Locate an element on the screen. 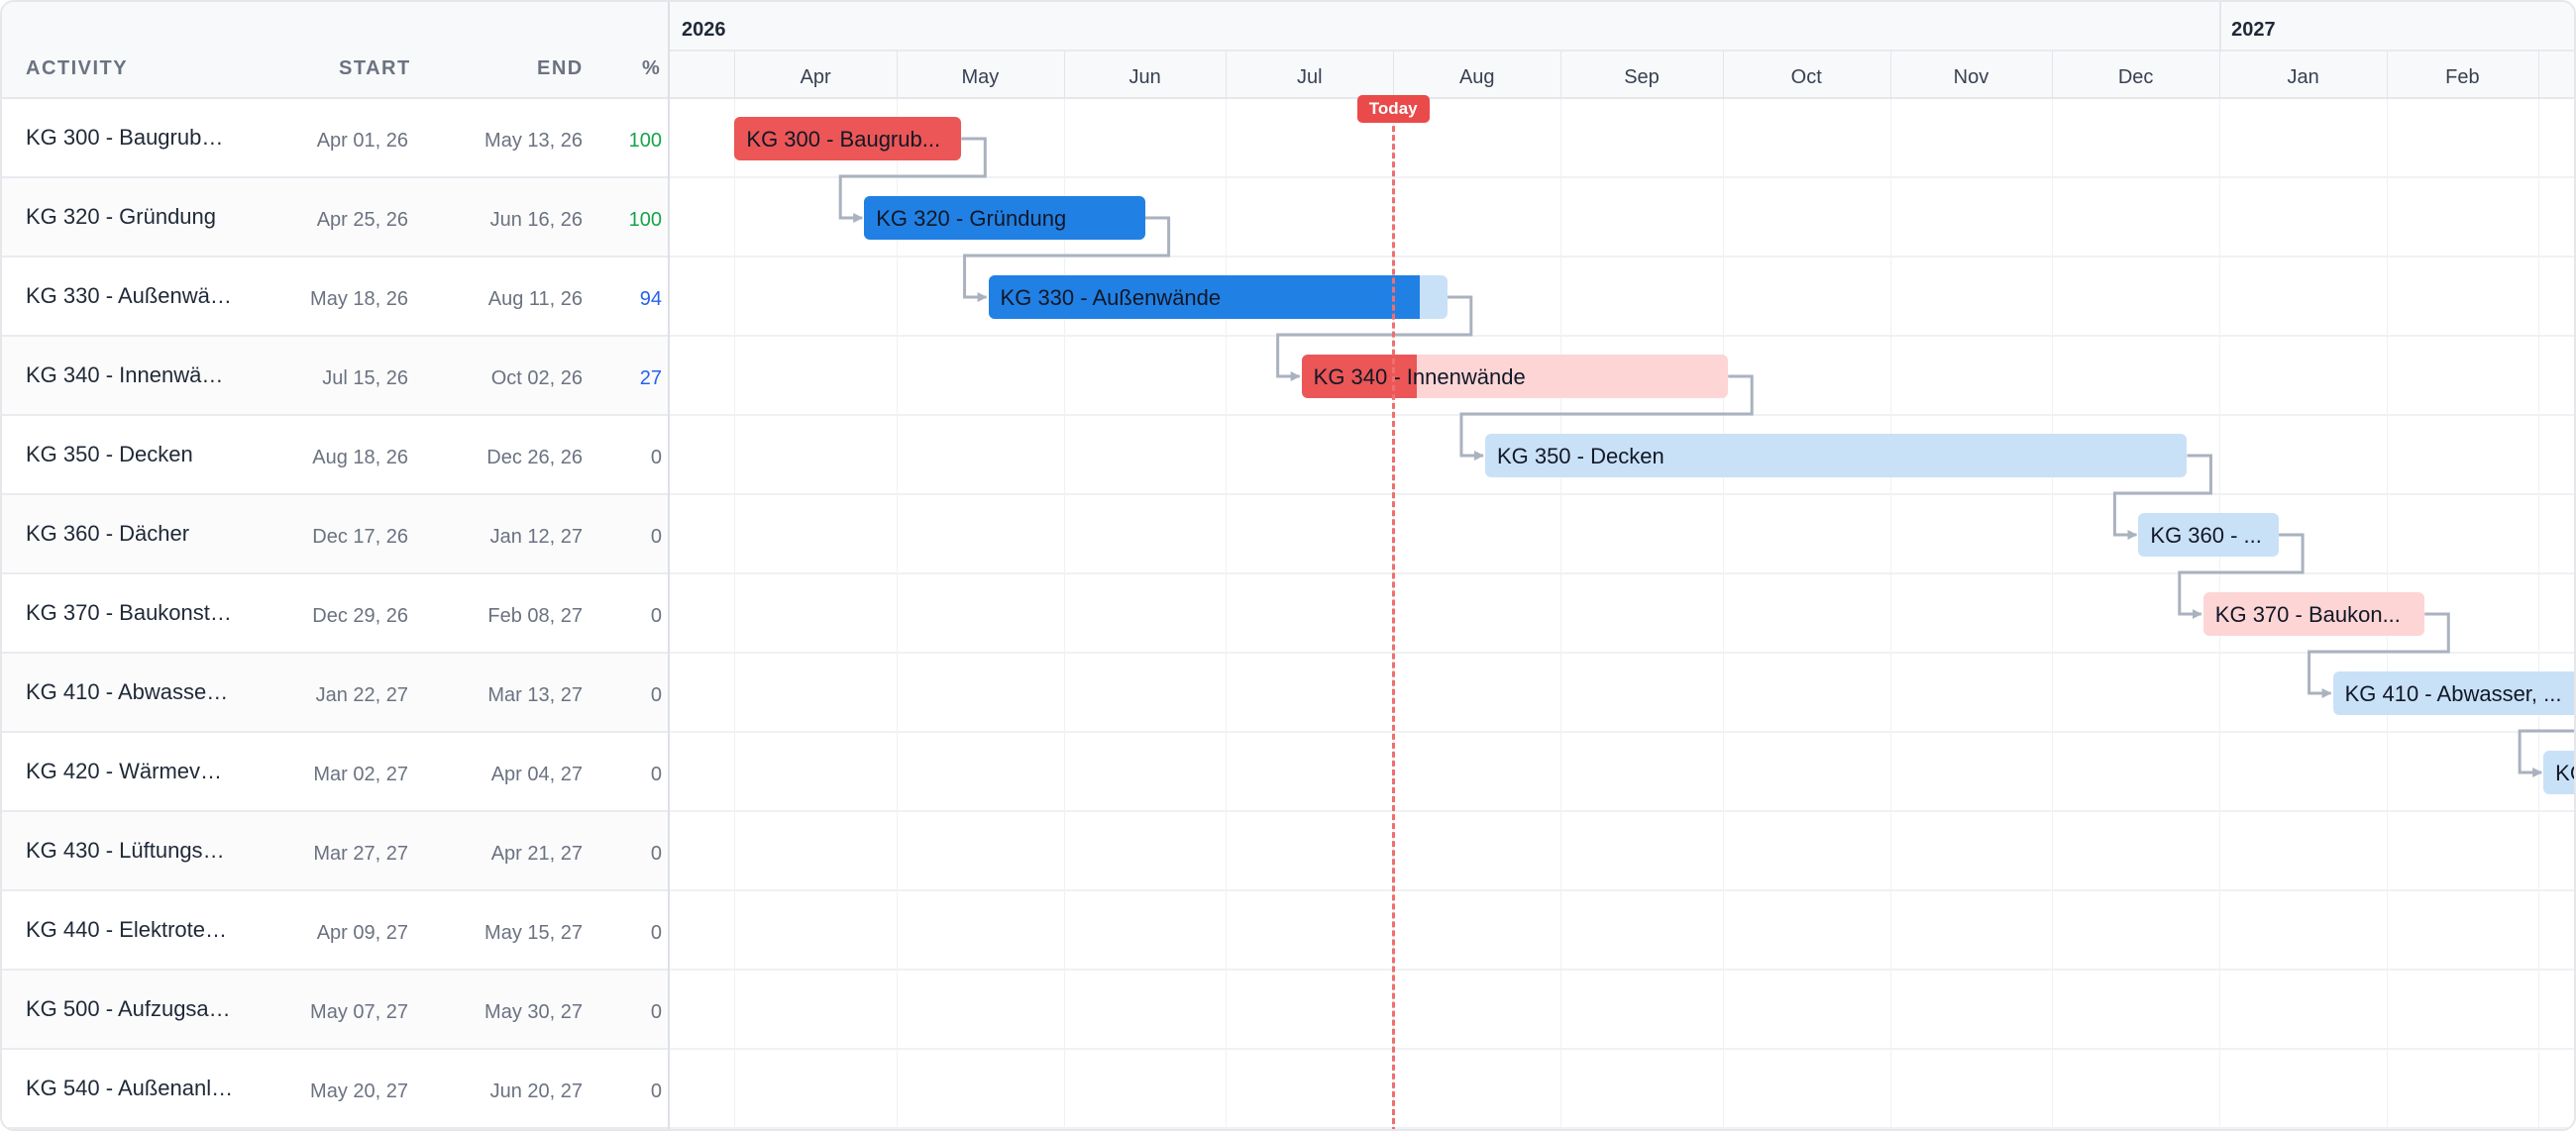 Image resolution: width=2576 pixels, height=1131 pixels. activity-name: KG 360 - Dächer is located at coordinates (108, 533).